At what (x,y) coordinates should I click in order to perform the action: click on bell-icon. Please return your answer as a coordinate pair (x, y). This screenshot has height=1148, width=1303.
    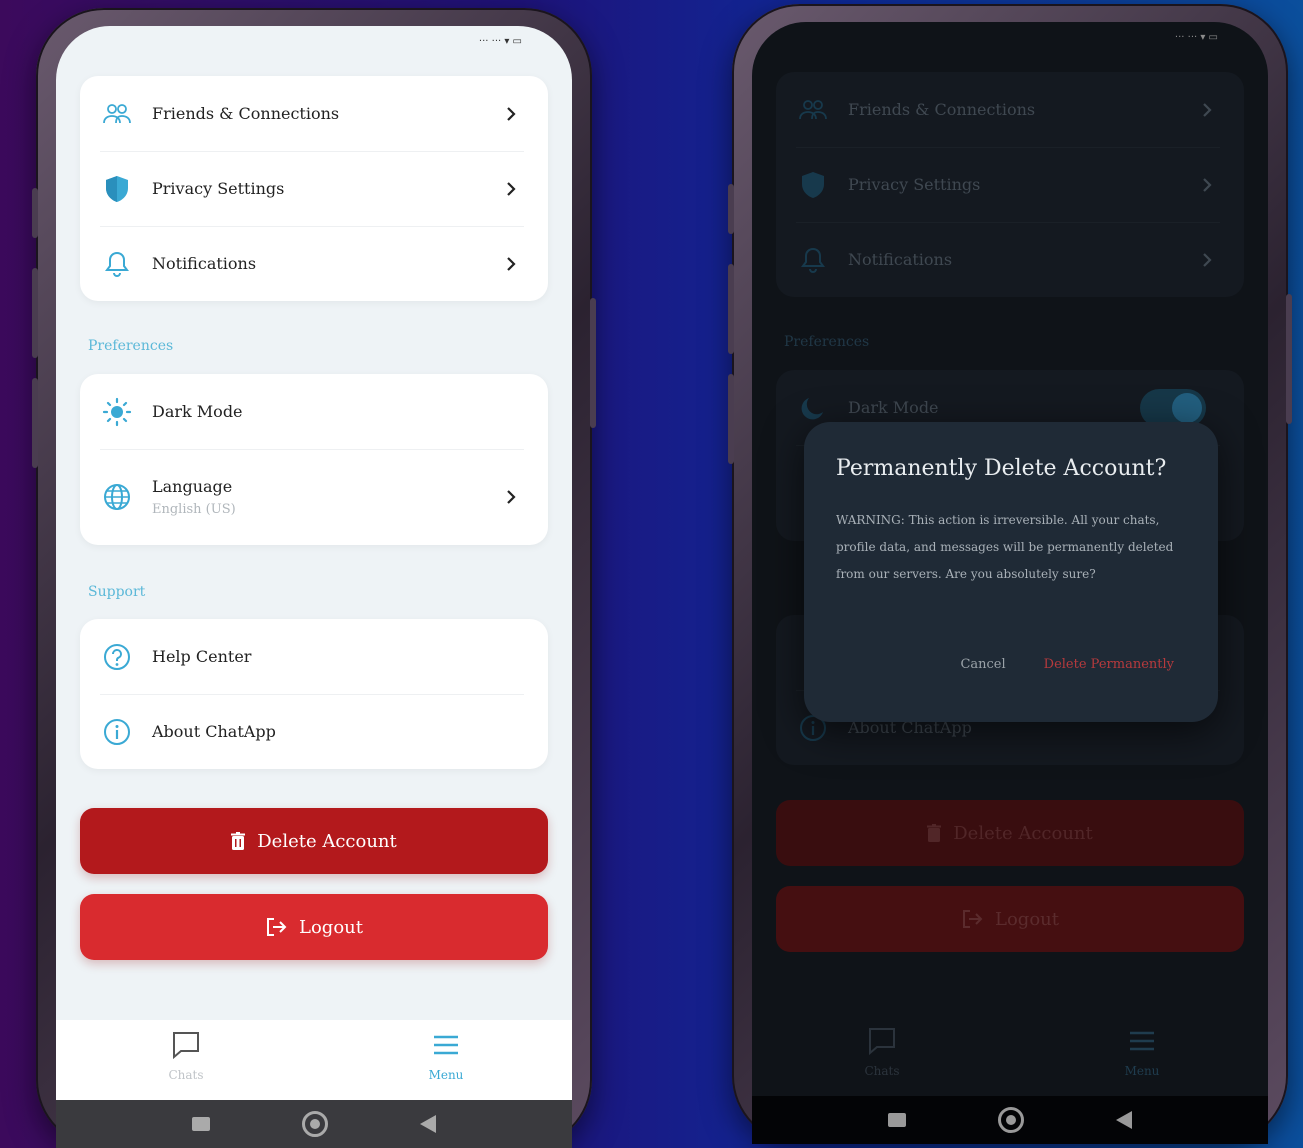
    Looking at the image, I should click on (117, 264).